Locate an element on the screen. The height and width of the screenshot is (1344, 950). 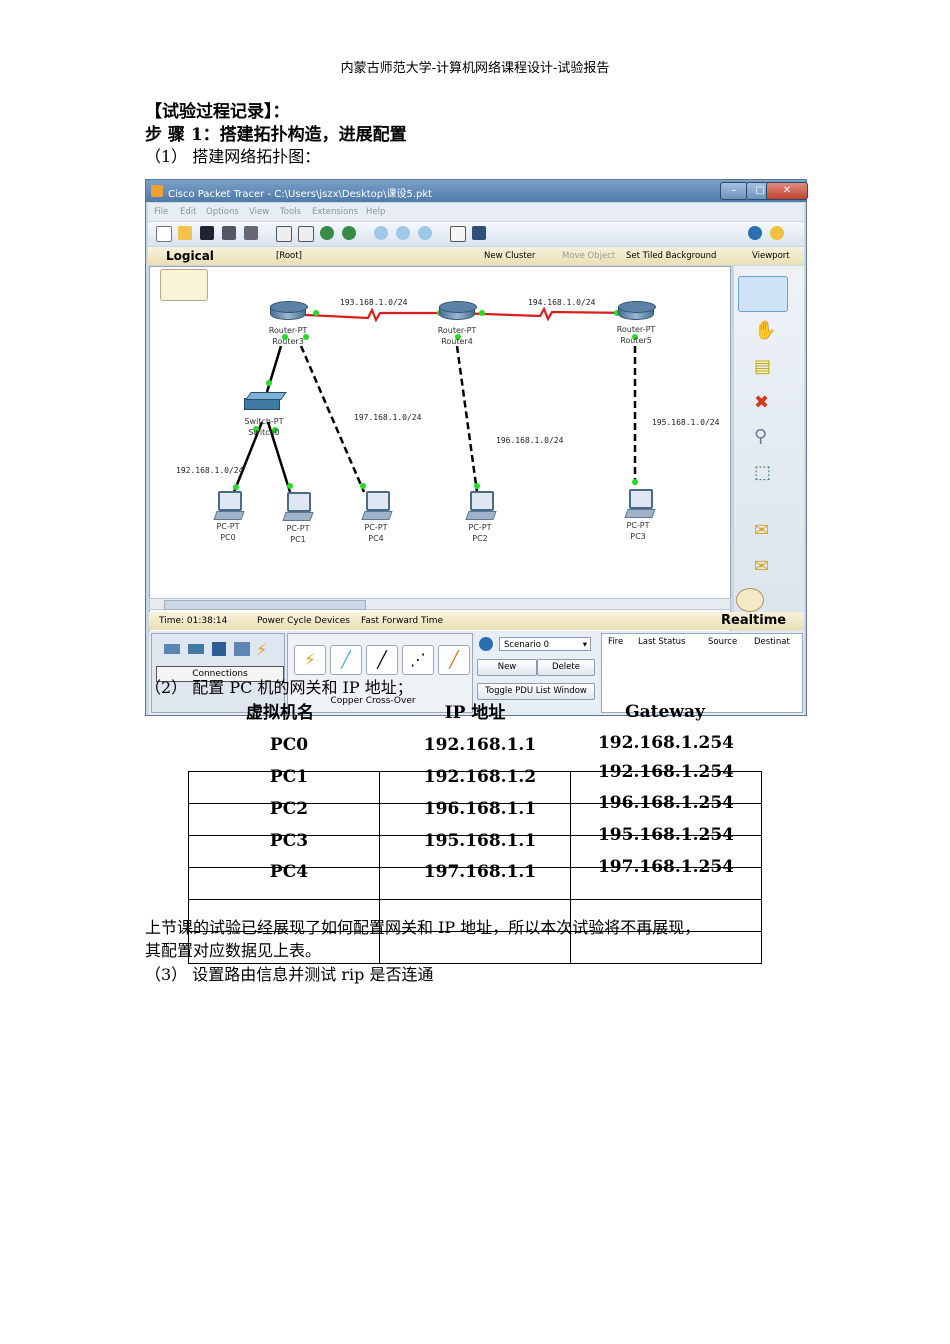
select-tool-icon is located at coordinates (763, 294).